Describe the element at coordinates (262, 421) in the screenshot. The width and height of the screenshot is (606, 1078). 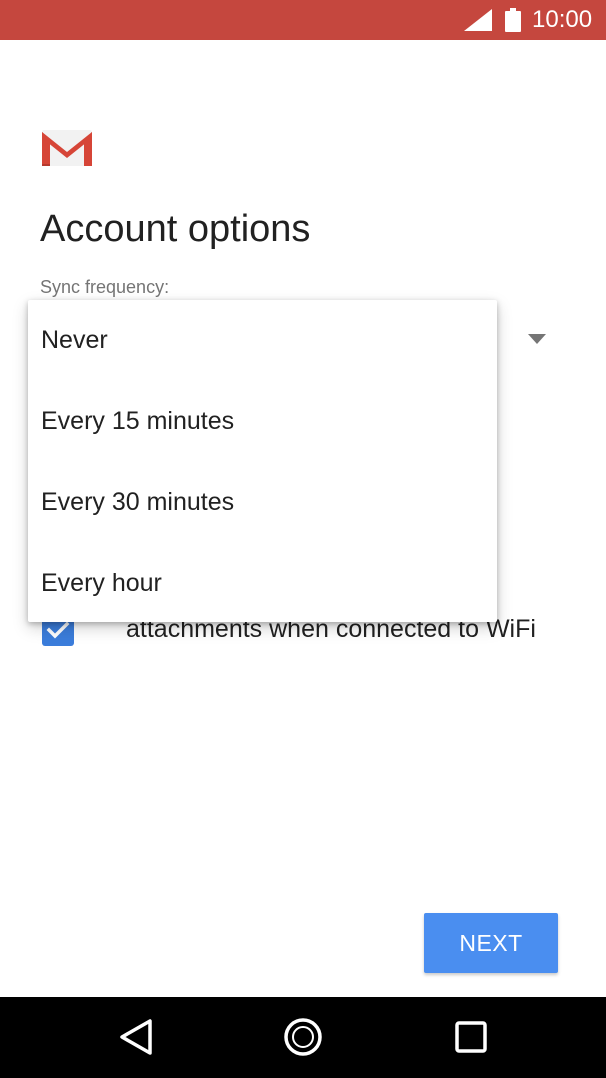
I see `sync-option-15-minutes: Every 15 minutes` at that location.